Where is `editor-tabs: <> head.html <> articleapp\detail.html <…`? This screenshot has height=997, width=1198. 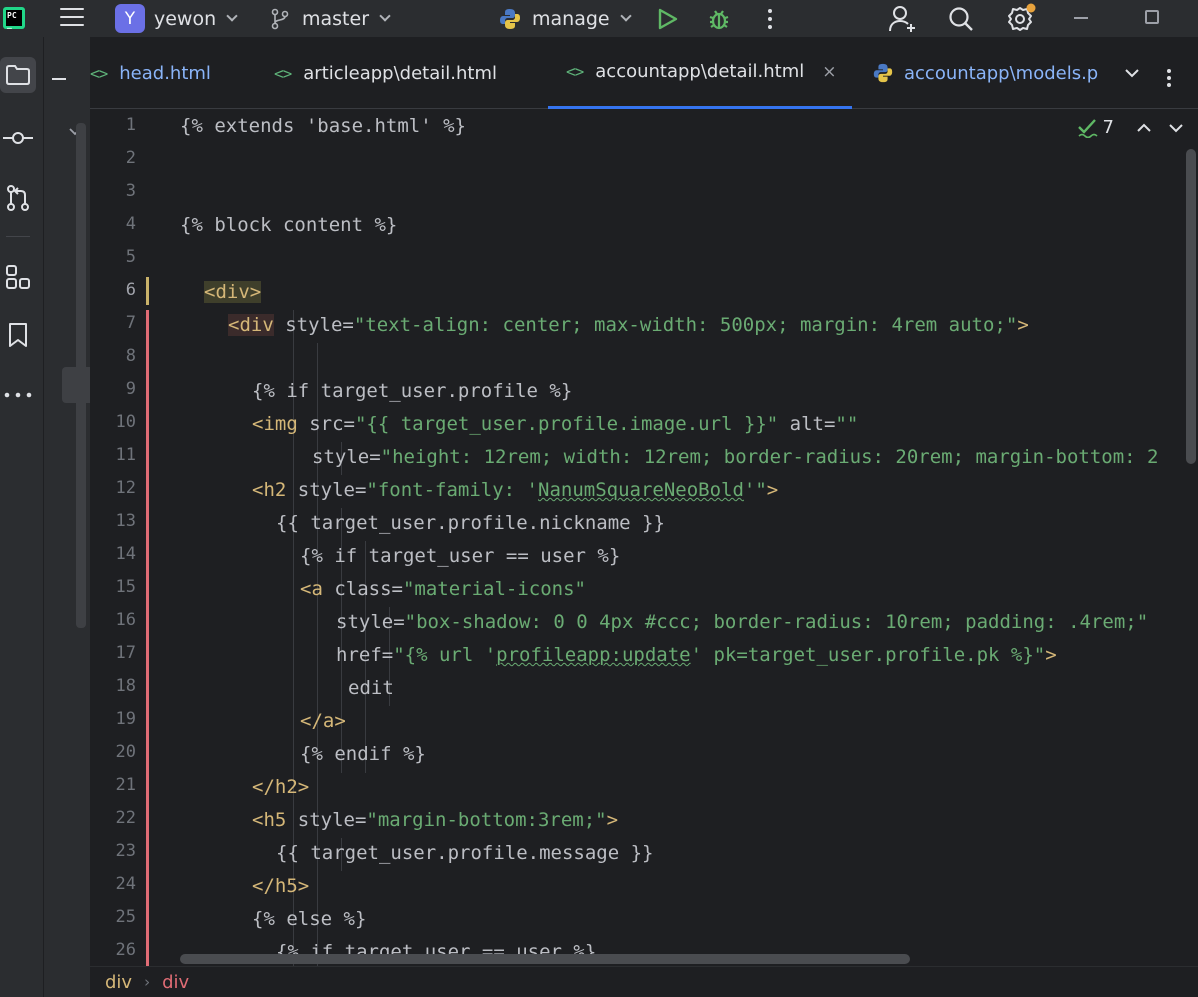
editor-tabs: <> head.html <> articleapp\detail.html <… is located at coordinates (644, 73).